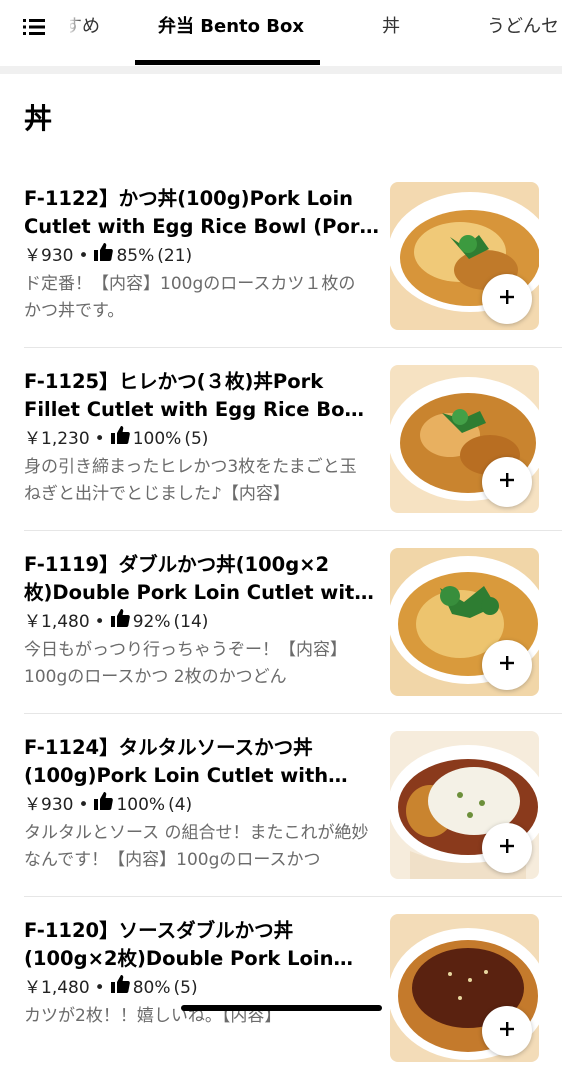 This screenshot has width=562, height=1080. Describe the element at coordinates (227, 62) in the screenshot. I see `active-tab-indicator` at that location.